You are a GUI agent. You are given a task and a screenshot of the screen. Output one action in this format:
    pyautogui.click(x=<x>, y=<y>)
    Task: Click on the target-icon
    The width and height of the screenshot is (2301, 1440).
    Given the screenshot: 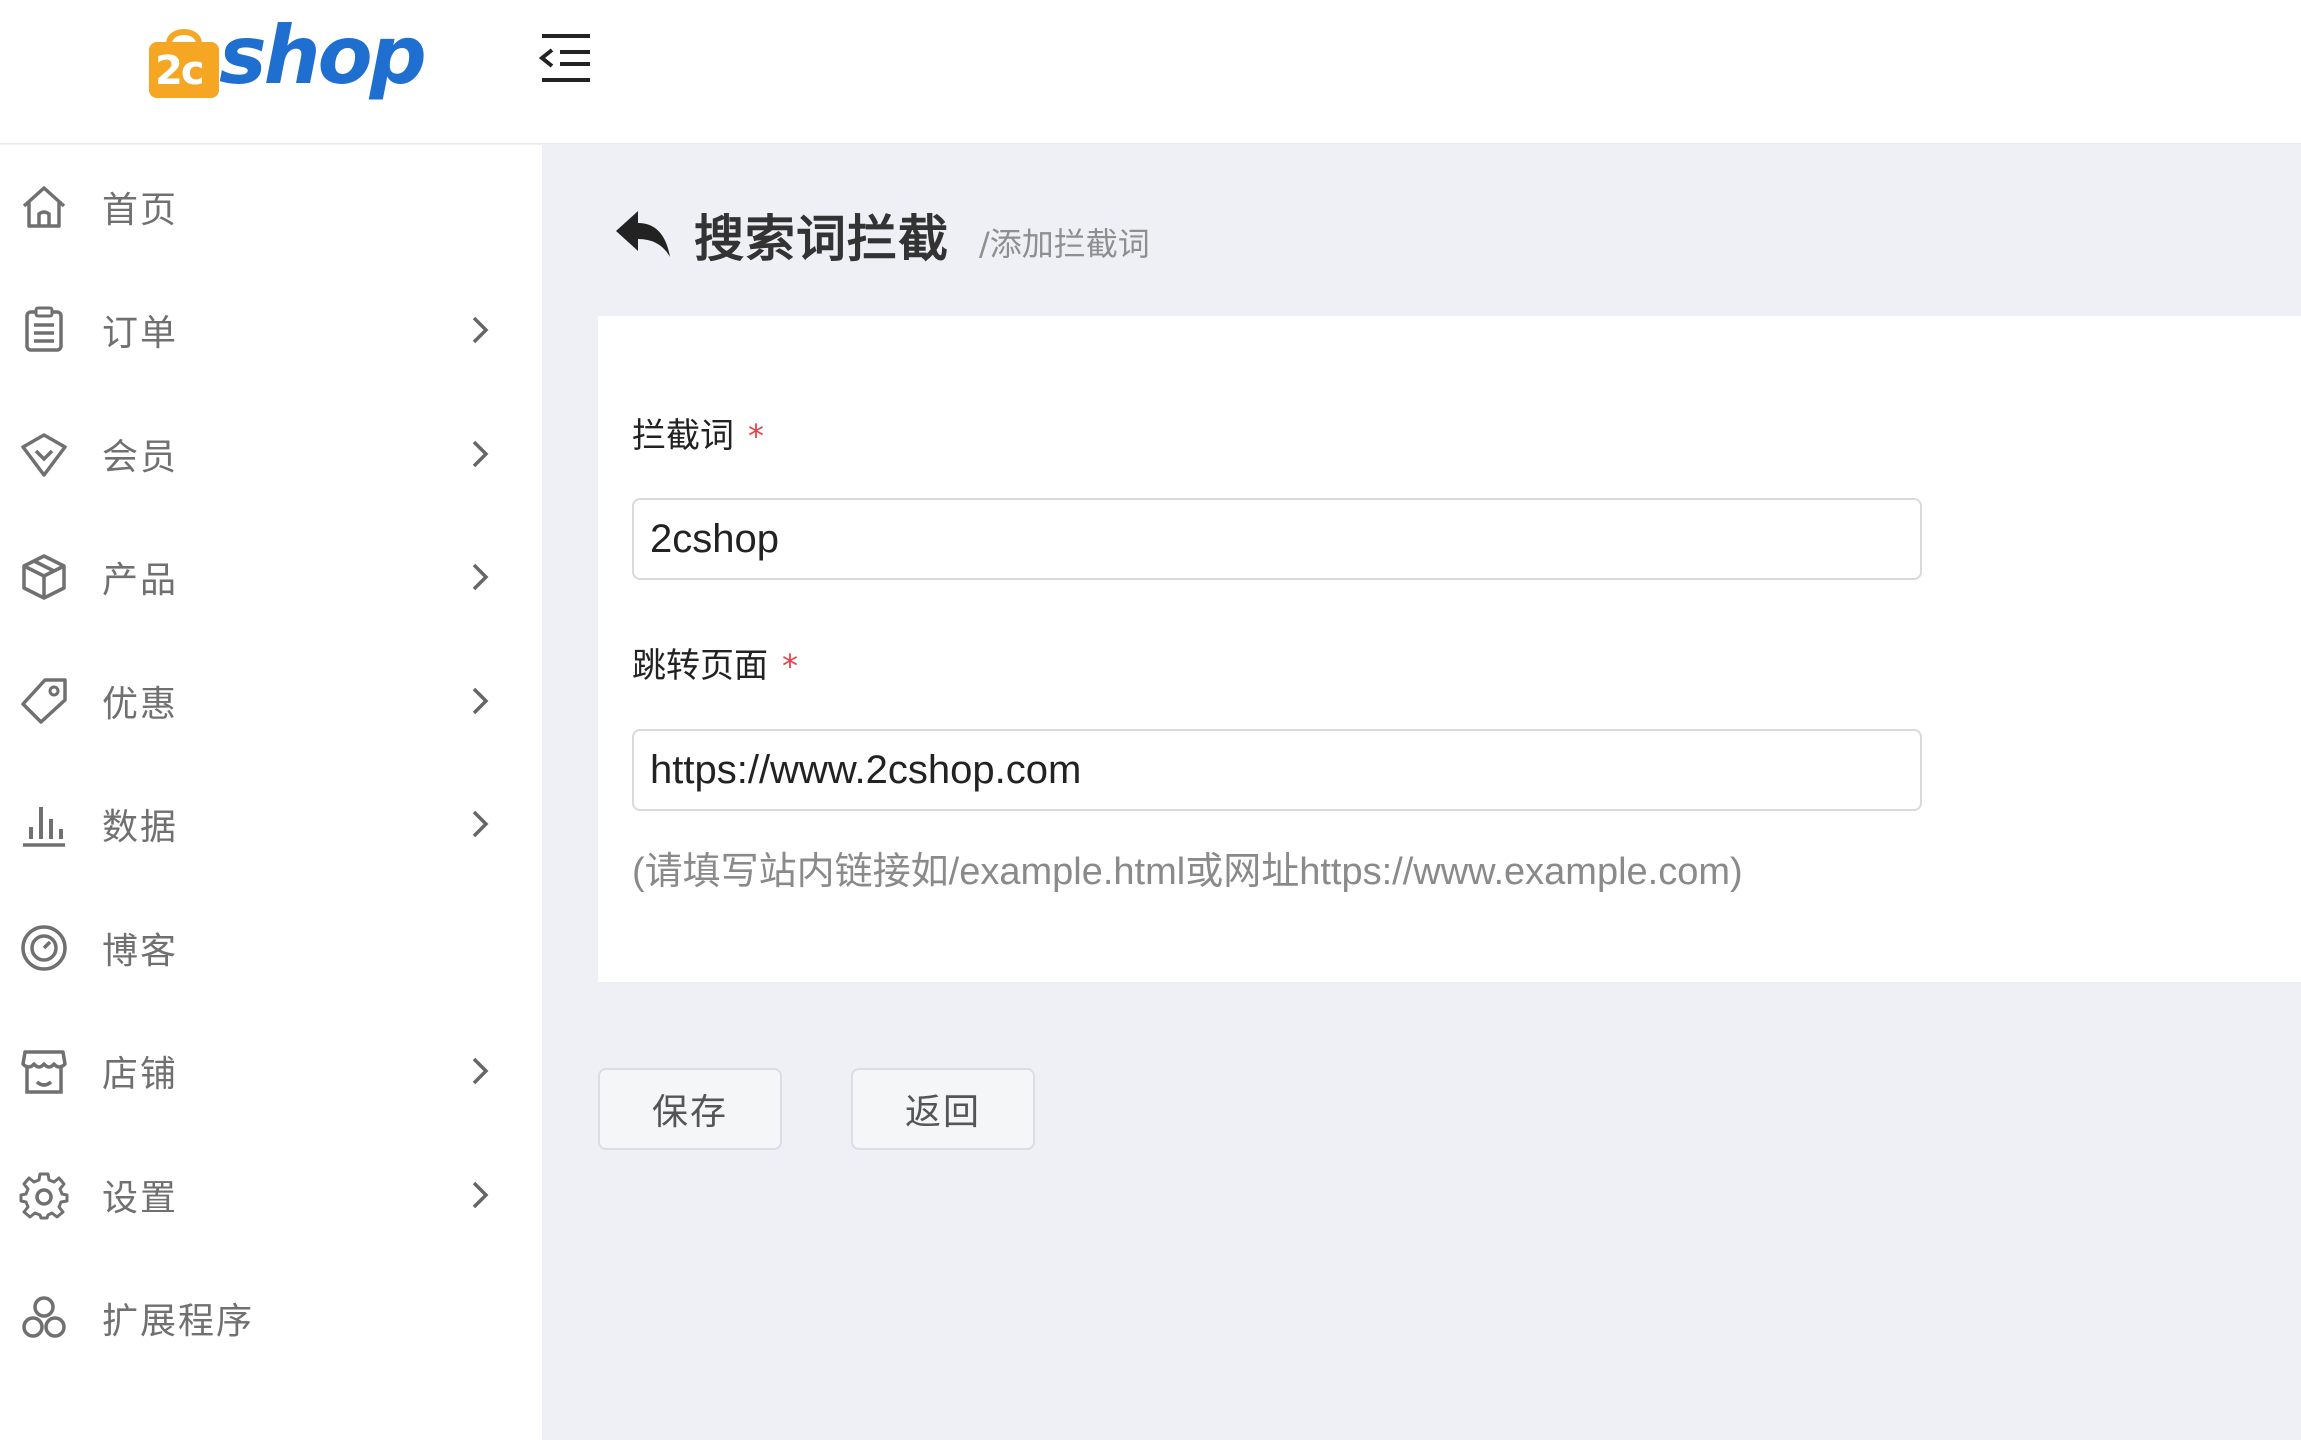 What is the action you would take?
    pyautogui.click(x=44, y=948)
    